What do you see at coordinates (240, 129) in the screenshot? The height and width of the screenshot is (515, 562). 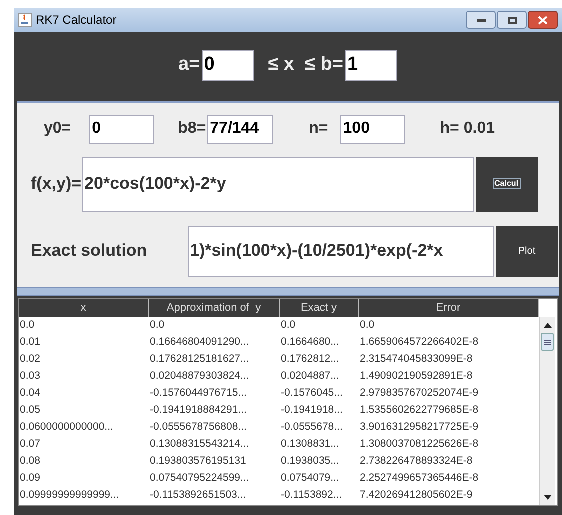 I see `parameter-input: 77/144` at bounding box center [240, 129].